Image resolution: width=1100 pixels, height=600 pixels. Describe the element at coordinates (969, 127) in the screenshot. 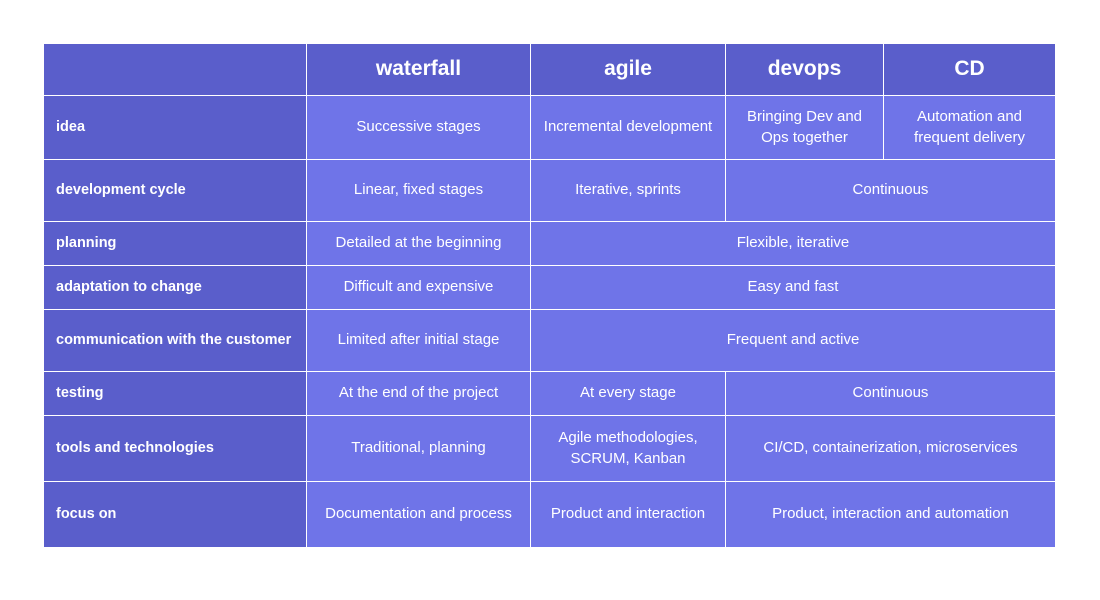

I see `table-cell: Automation and frequent delivery` at that location.